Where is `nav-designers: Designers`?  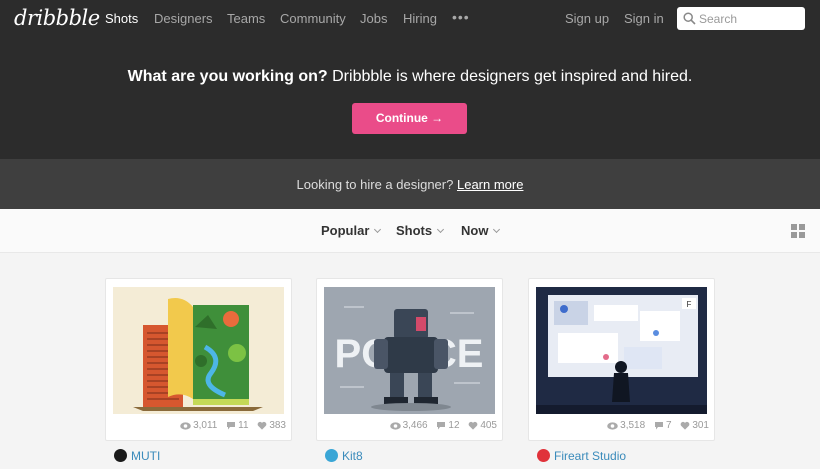 nav-designers: Designers is located at coordinates (183, 18).